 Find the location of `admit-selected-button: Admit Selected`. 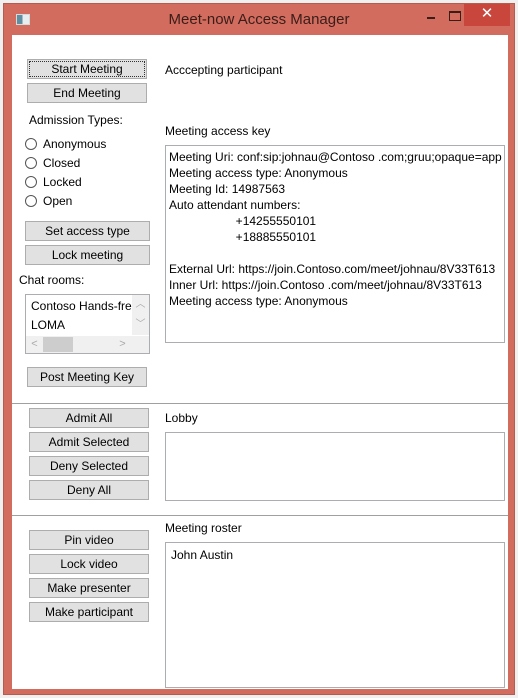

admit-selected-button: Admit Selected is located at coordinates (89, 442).